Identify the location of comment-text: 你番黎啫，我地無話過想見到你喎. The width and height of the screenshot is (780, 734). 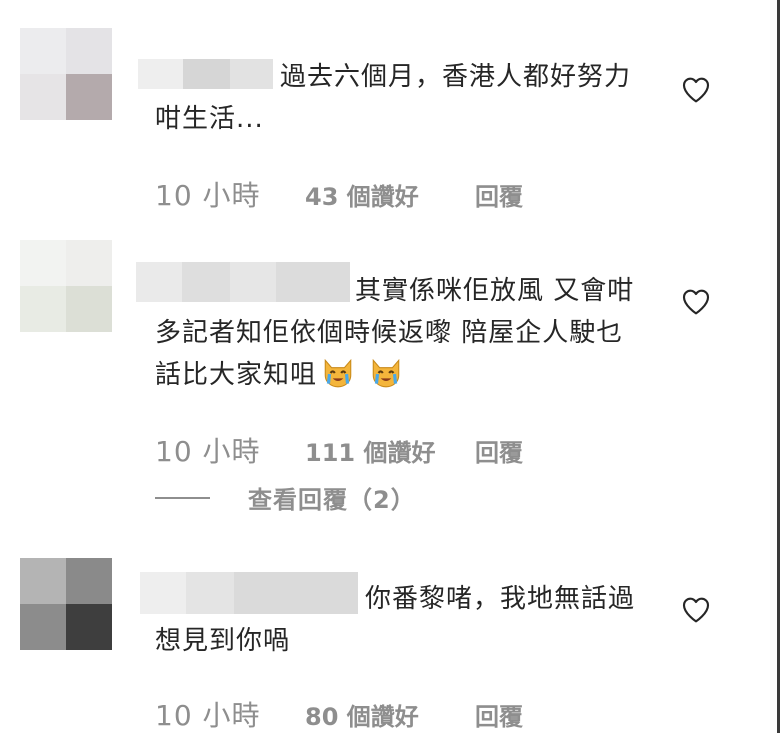
(395, 620).